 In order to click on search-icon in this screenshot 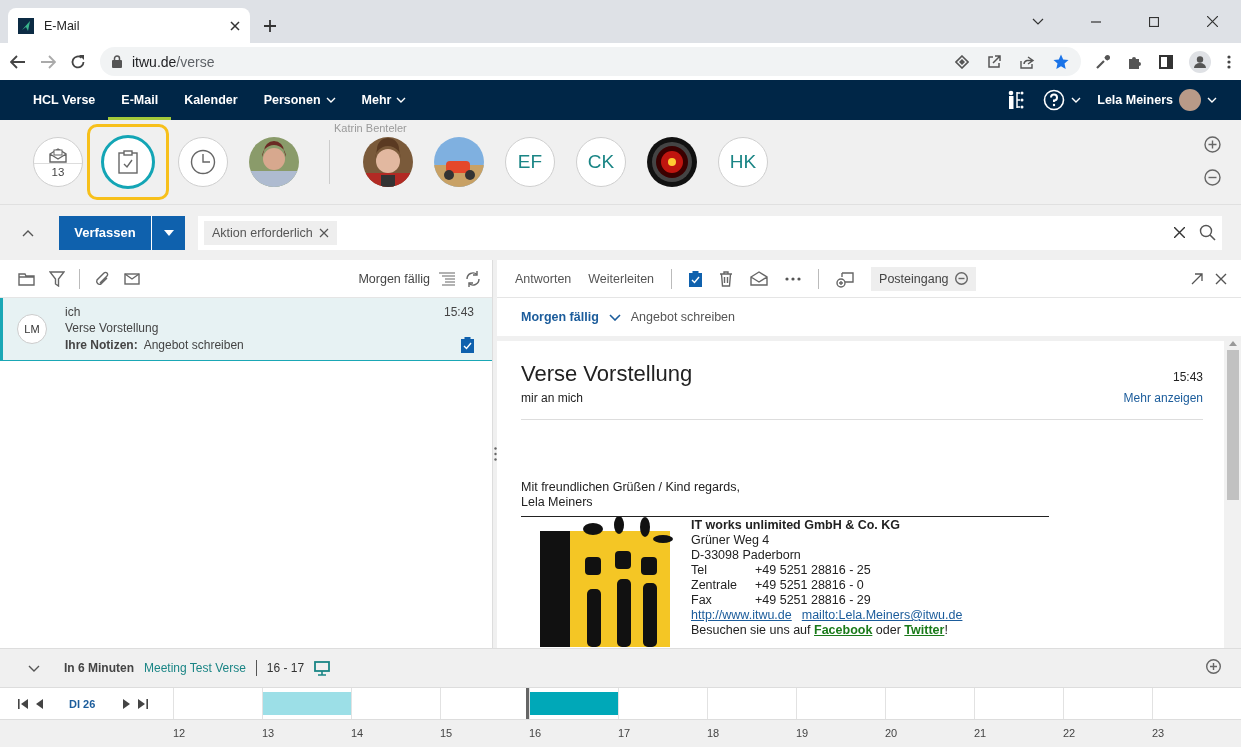, I will do `click(1207, 232)`.